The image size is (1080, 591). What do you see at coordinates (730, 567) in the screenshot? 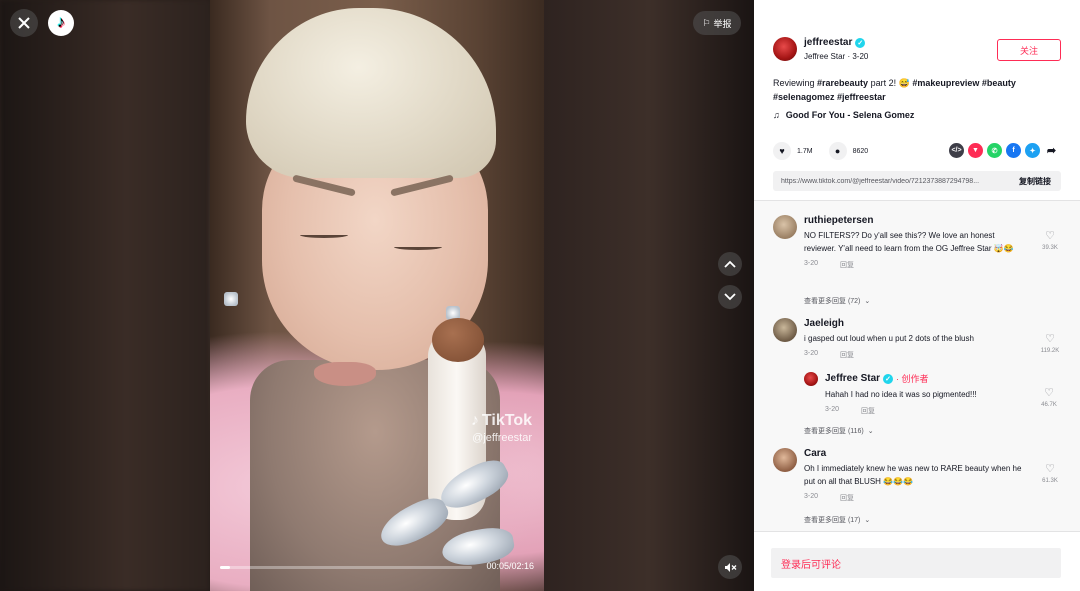
I see `mute-button` at bounding box center [730, 567].